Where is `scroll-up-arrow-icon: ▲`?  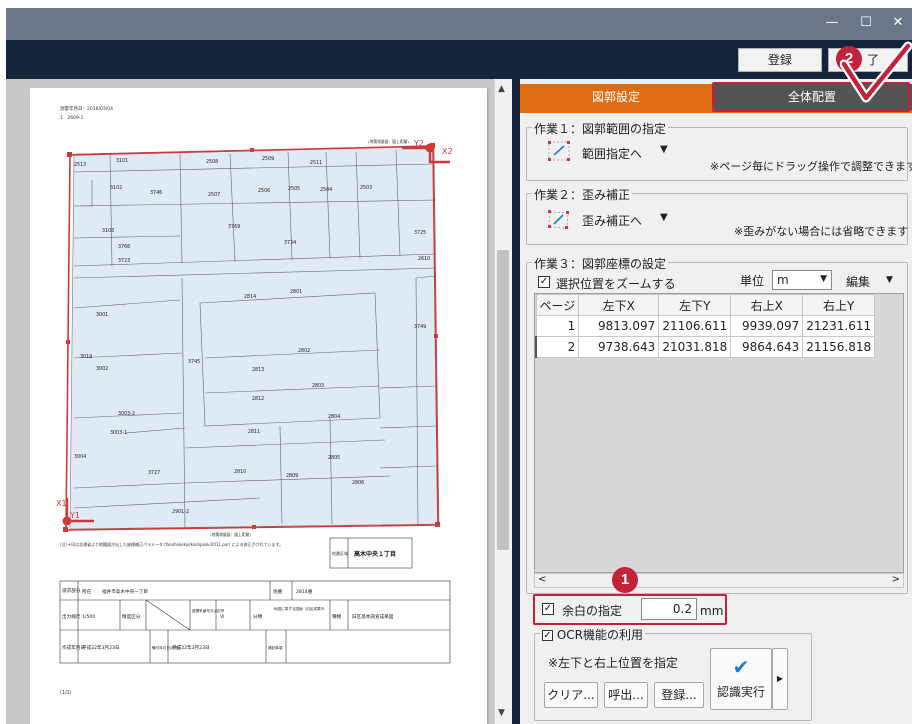
scroll-up-arrow-icon: ▲ is located at coordinates (501, 89).